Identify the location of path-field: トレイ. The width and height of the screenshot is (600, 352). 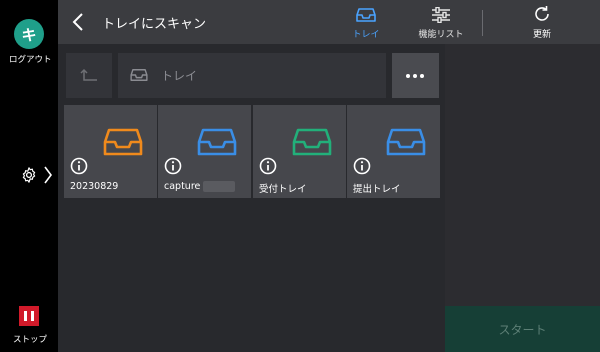
(252, 75).